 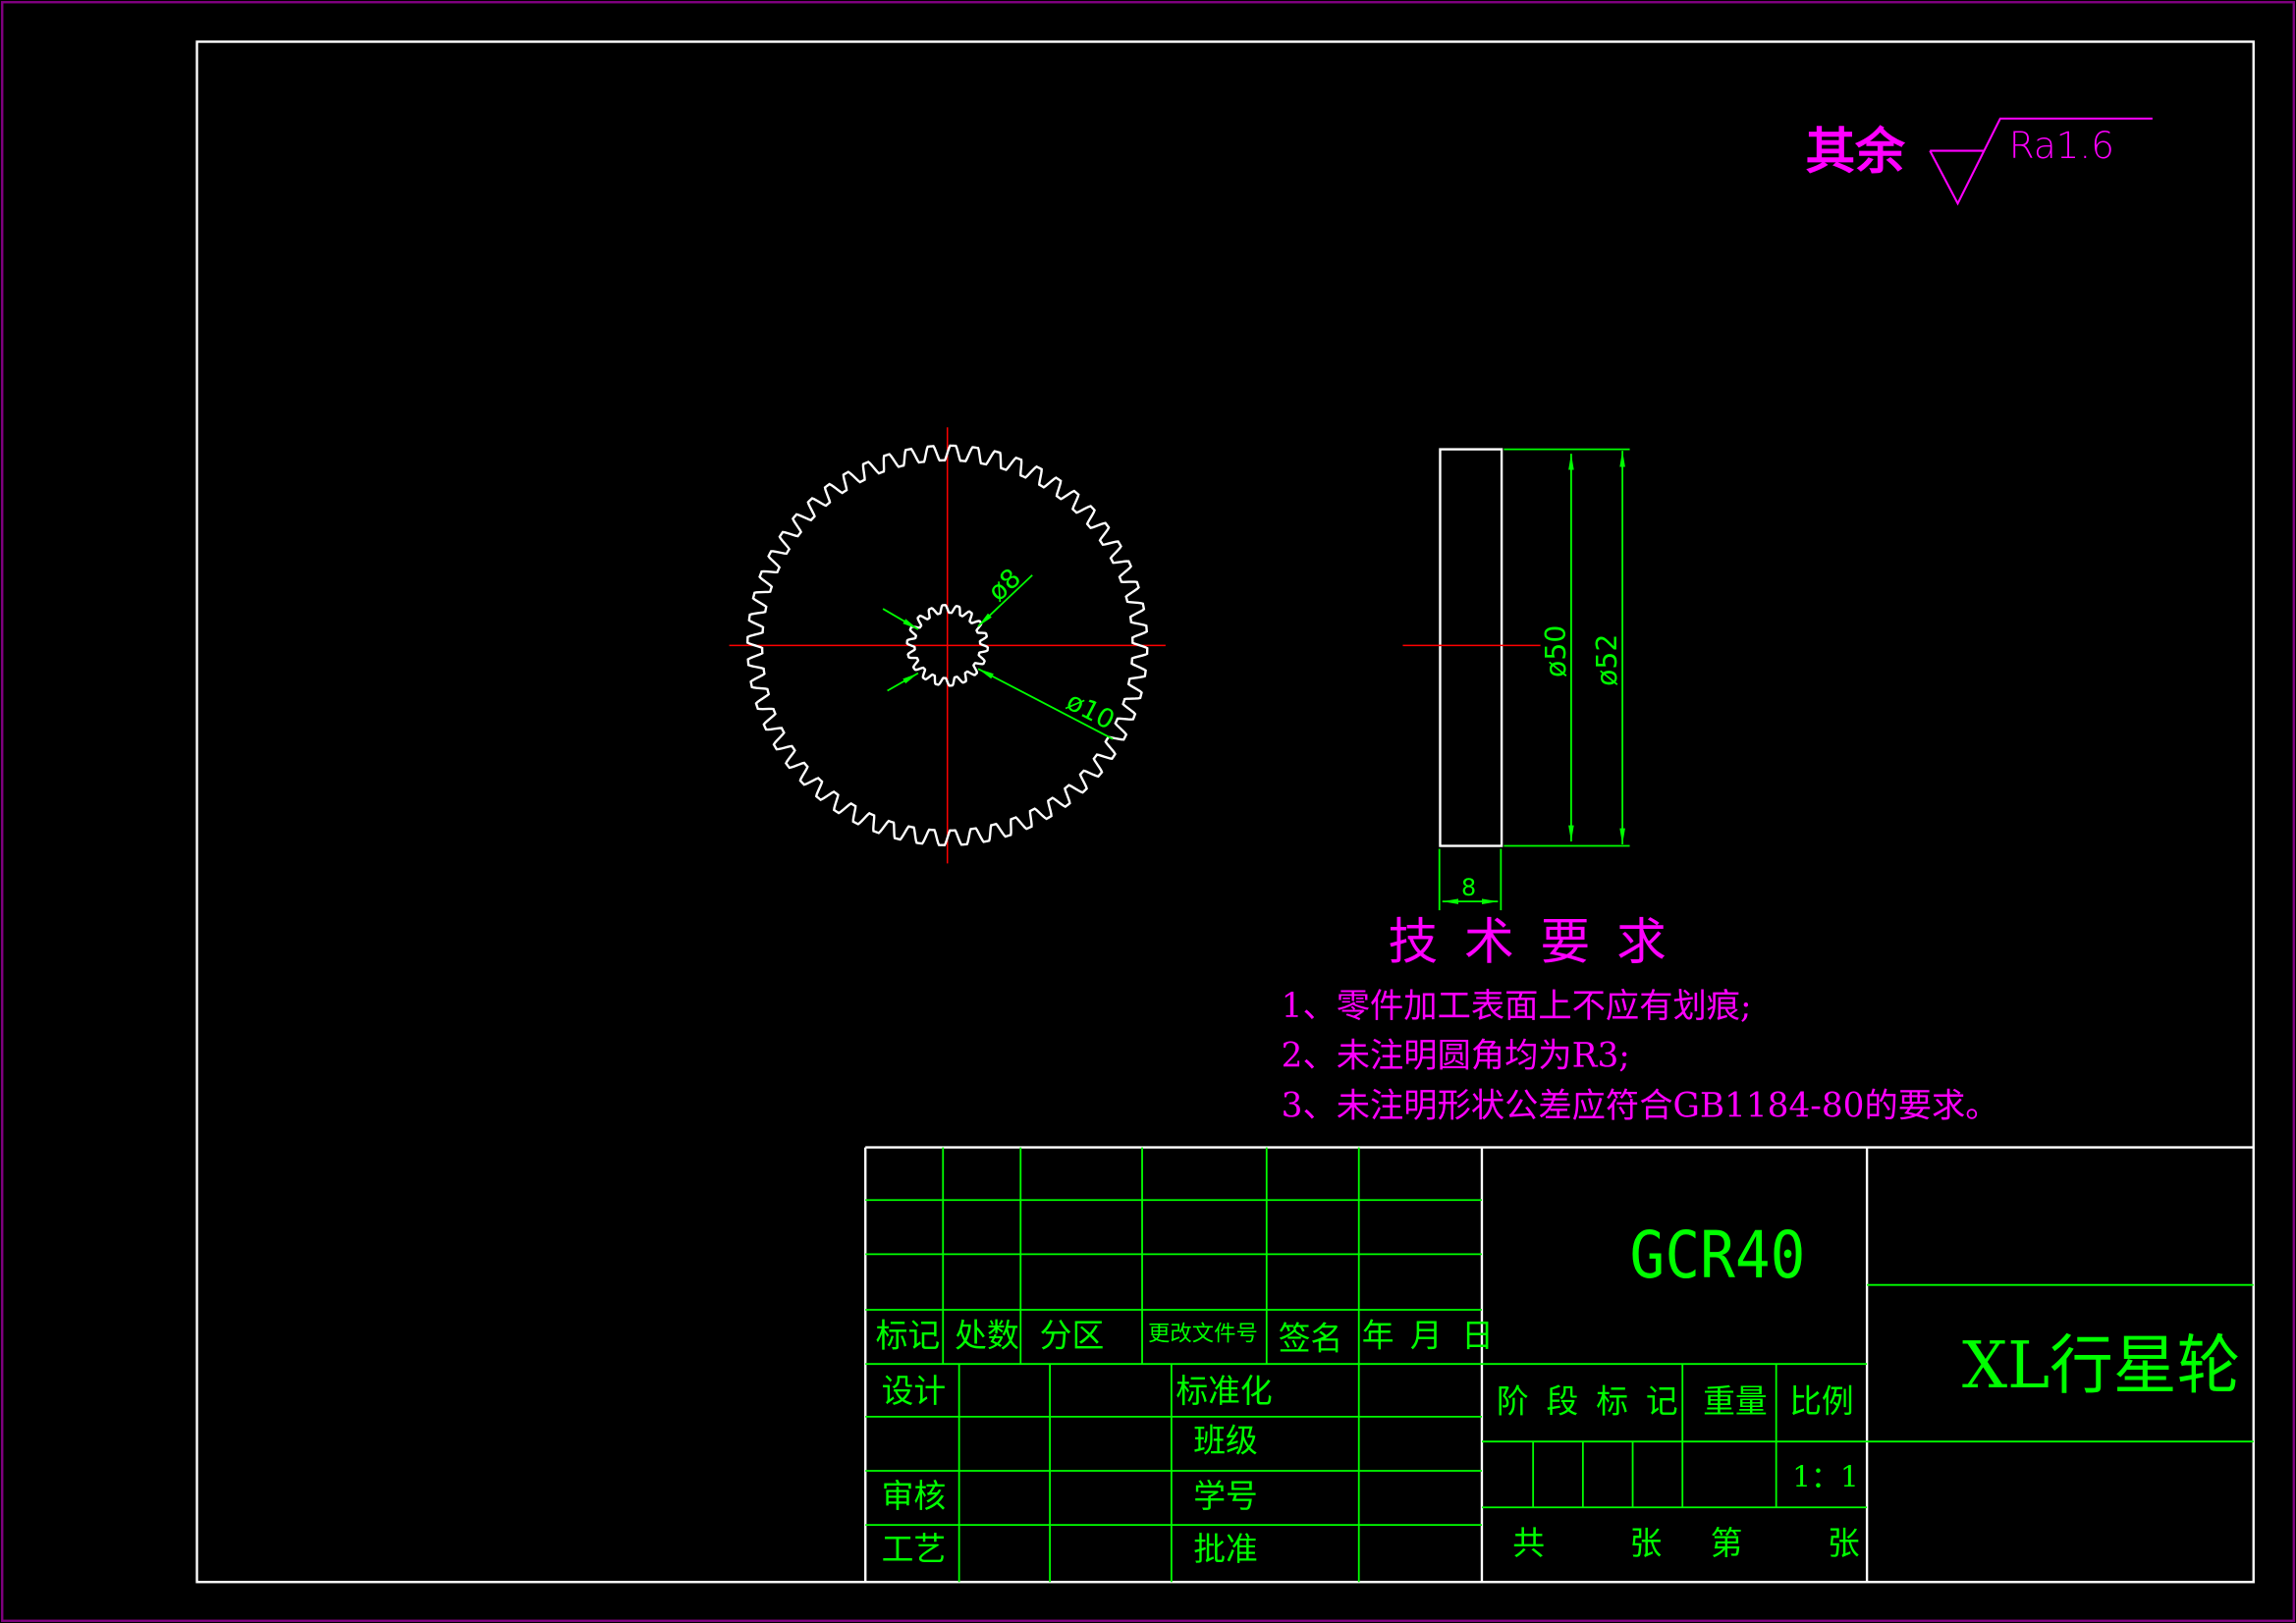 I want to click on header-zone: 分区, so click(x=1072, y=1336).